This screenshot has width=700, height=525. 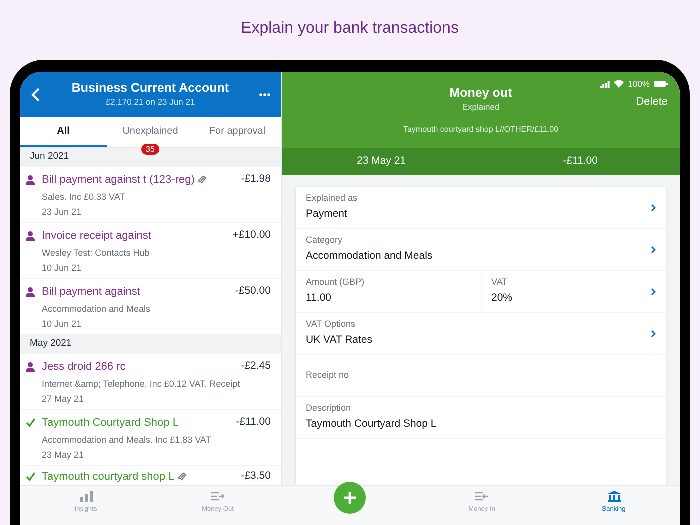 I want to click on more-icon, so click(x=265, y=94).